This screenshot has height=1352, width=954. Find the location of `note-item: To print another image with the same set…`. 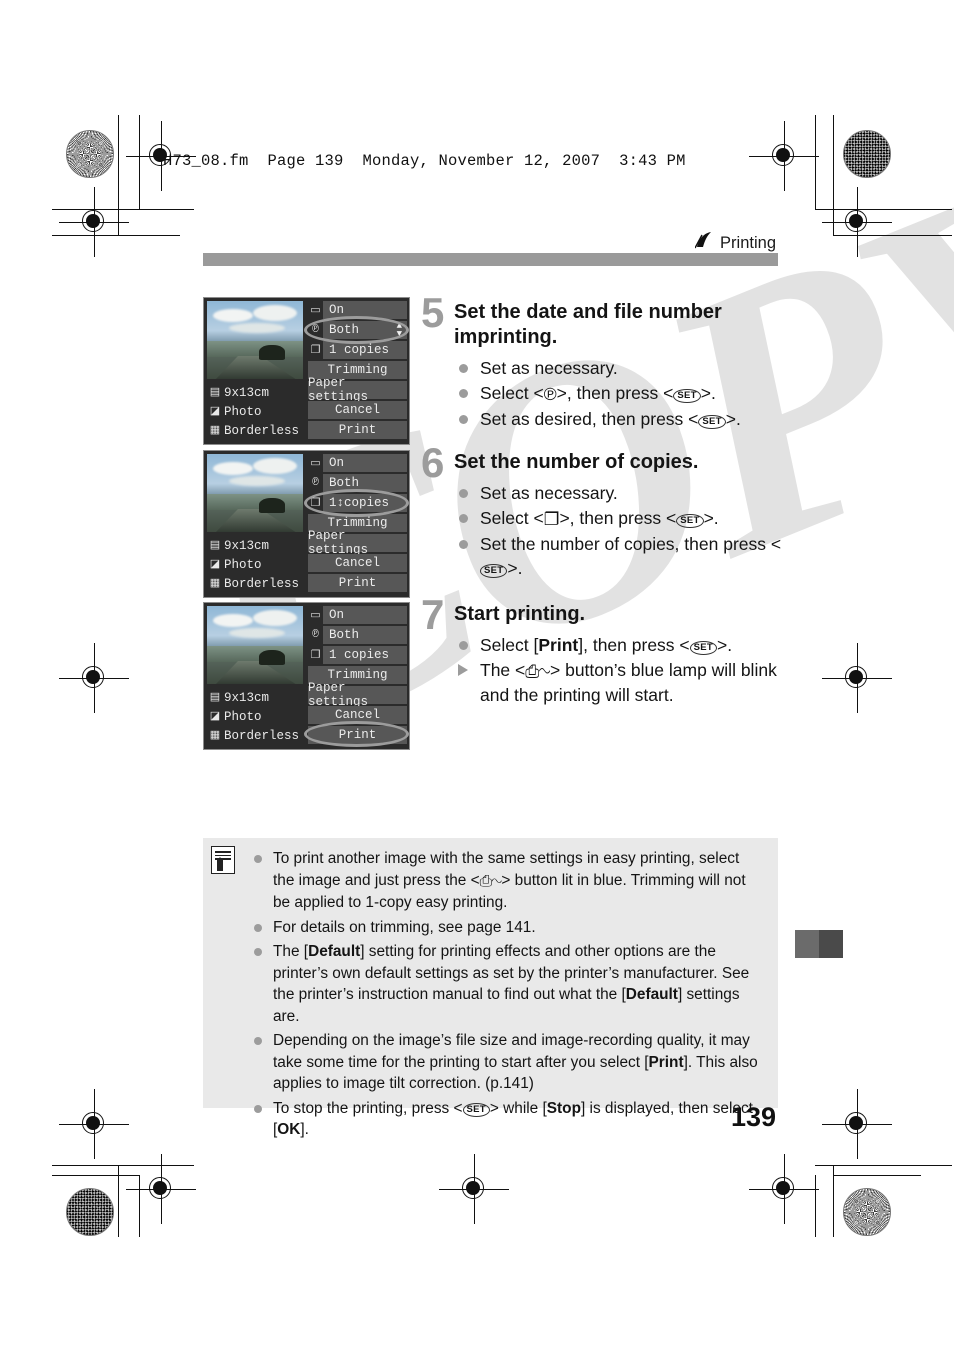

note-item: To print another image with the same set… is located at coordinates (507, 881).